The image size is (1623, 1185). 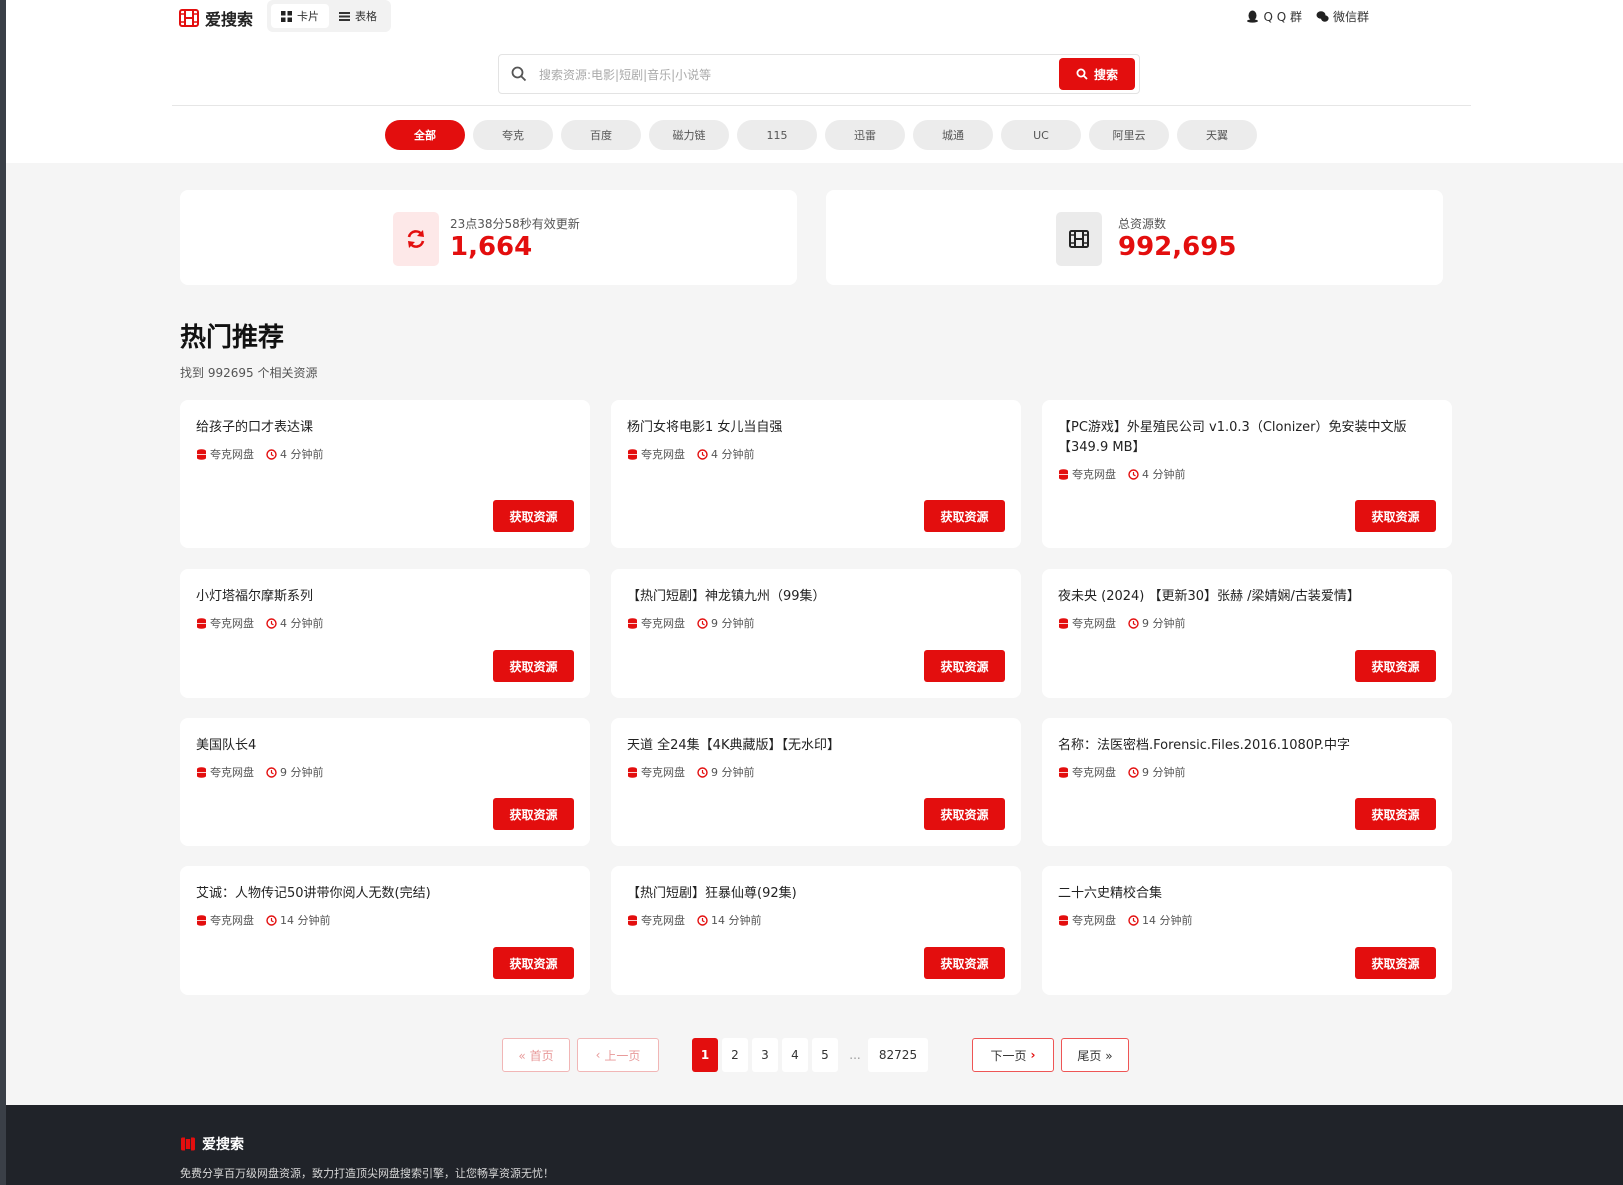 What do you see at coordinates (816, 597) in the screenshot?
I see `card-title: 【热门短剧】神龙镇九州（99集）` at bounding box center [816, 597].